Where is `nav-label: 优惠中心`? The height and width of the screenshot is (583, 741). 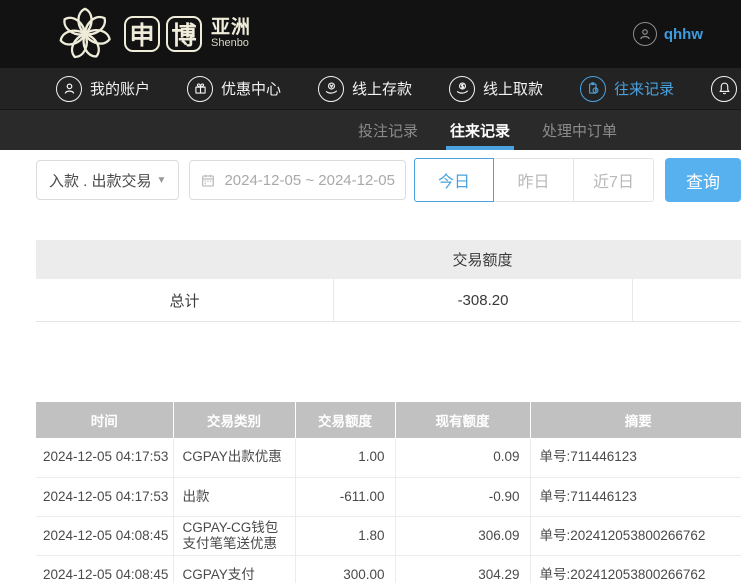
nav-label: 优惠中心 is located at coordinates (251, 89).